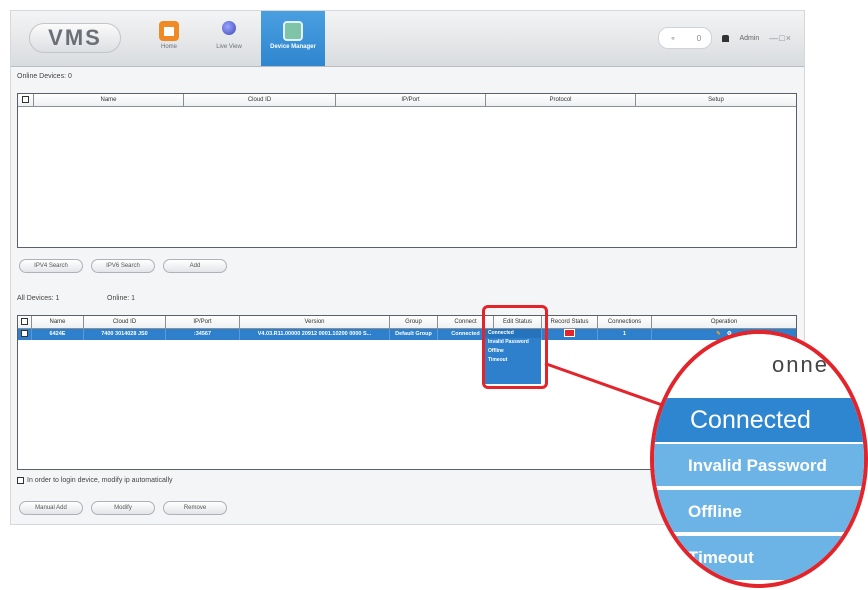 The height and width of the screenshot is (590, 868). What do you see at coordinates (125, 334) in the screenshot?
I see `cell-cloud-id: 7400 3014028 JS0` at bounding box center [125, 334].